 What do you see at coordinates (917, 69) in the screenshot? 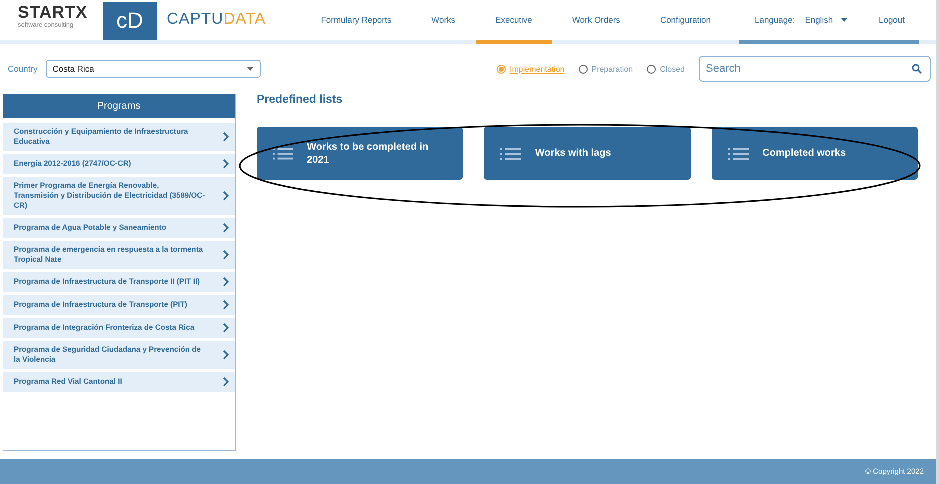
I see `search-icon` at bounding box center [917, 69].